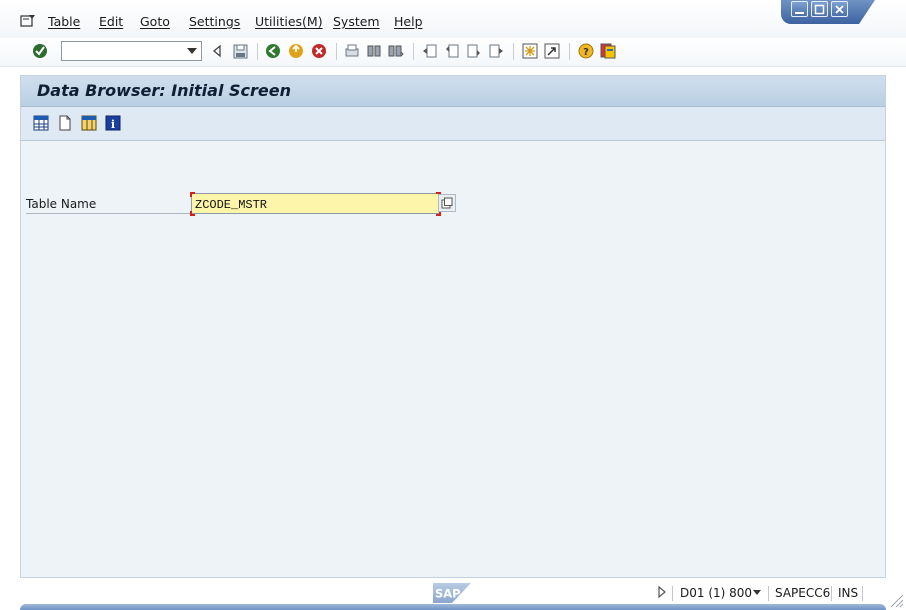  What do you see at coordinates (40, 51) in the screenshot?
I see `enter-icon` at bounding box center [40, 51].